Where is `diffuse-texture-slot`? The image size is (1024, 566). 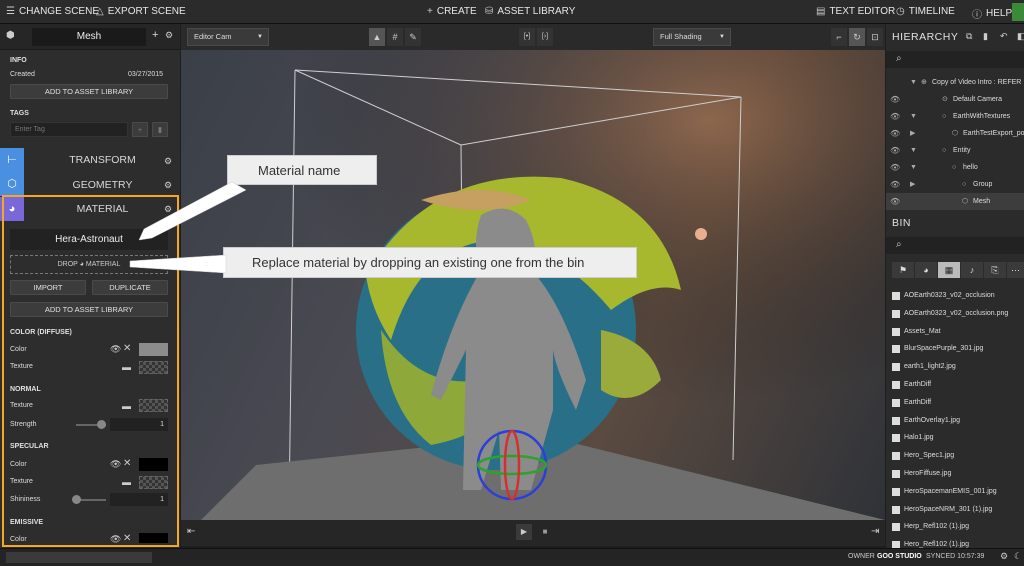 diffuse-texture-slot is located at coordinates (153, 367).